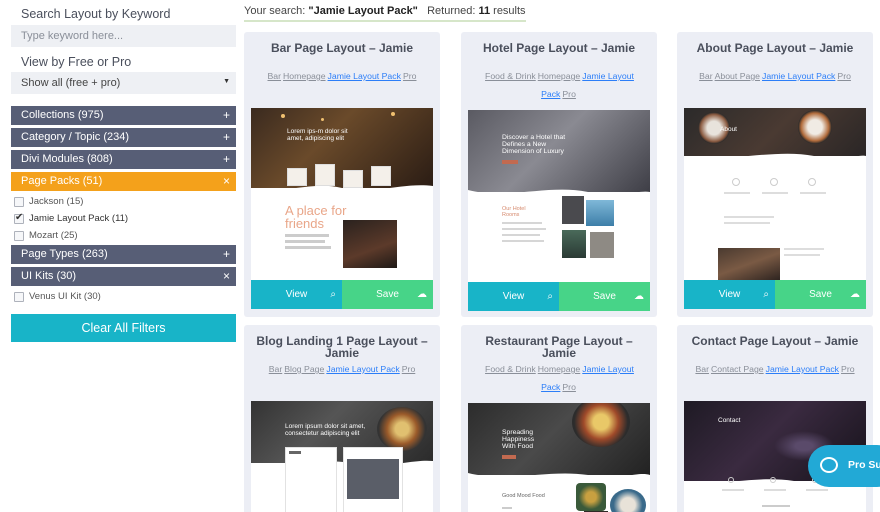  What do you see at coordinates (829, 465) in the screenshot?
I see `chat-bubble-icon` at bounding box center [829, 465].